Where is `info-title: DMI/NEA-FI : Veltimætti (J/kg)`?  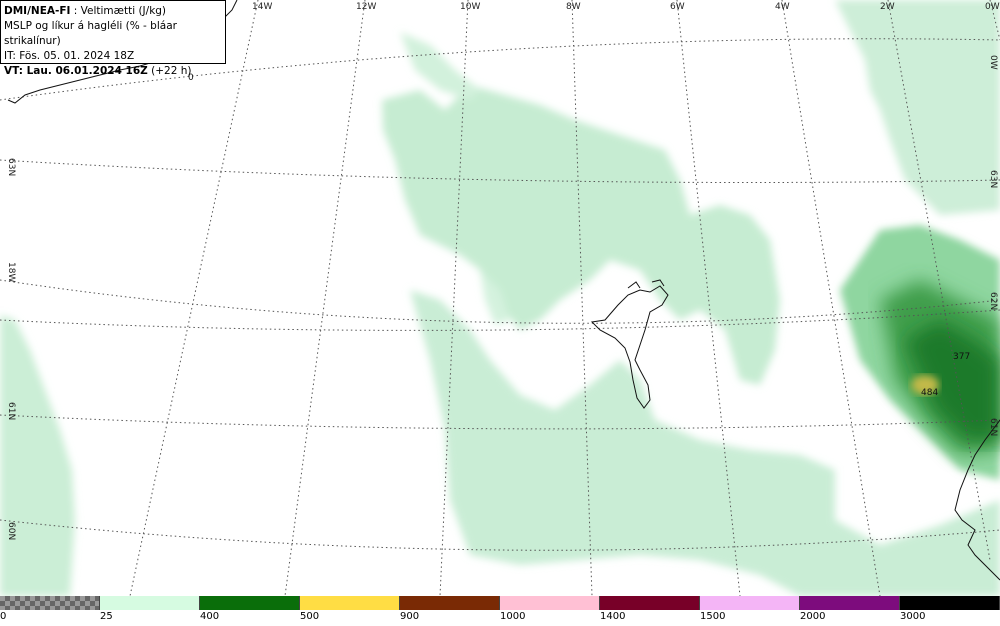 info-title: DMI/NEA-FI : Veltimætti (J/kg) is located at coordinates (113, 11).